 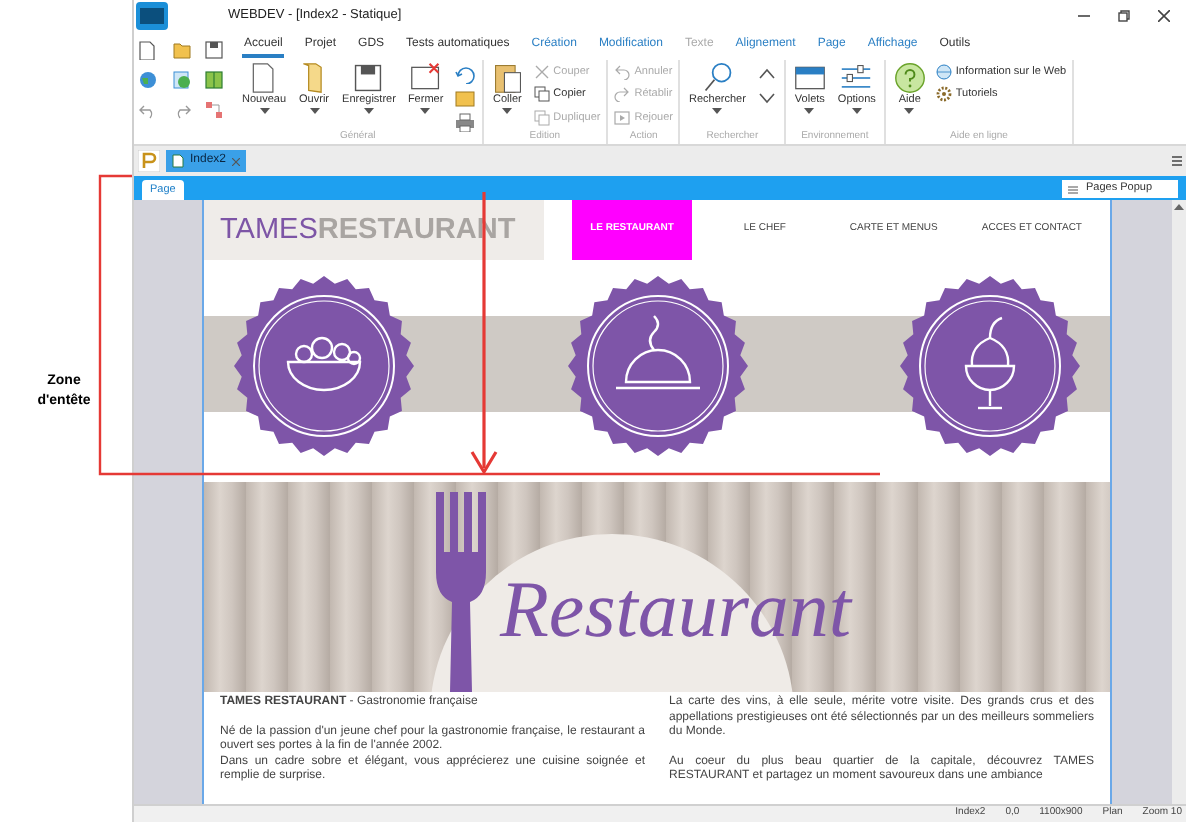 What do you see at coordinates (541, 72) in the screenshot?
I see `scissors-icon` at bounding box center [541, 72].